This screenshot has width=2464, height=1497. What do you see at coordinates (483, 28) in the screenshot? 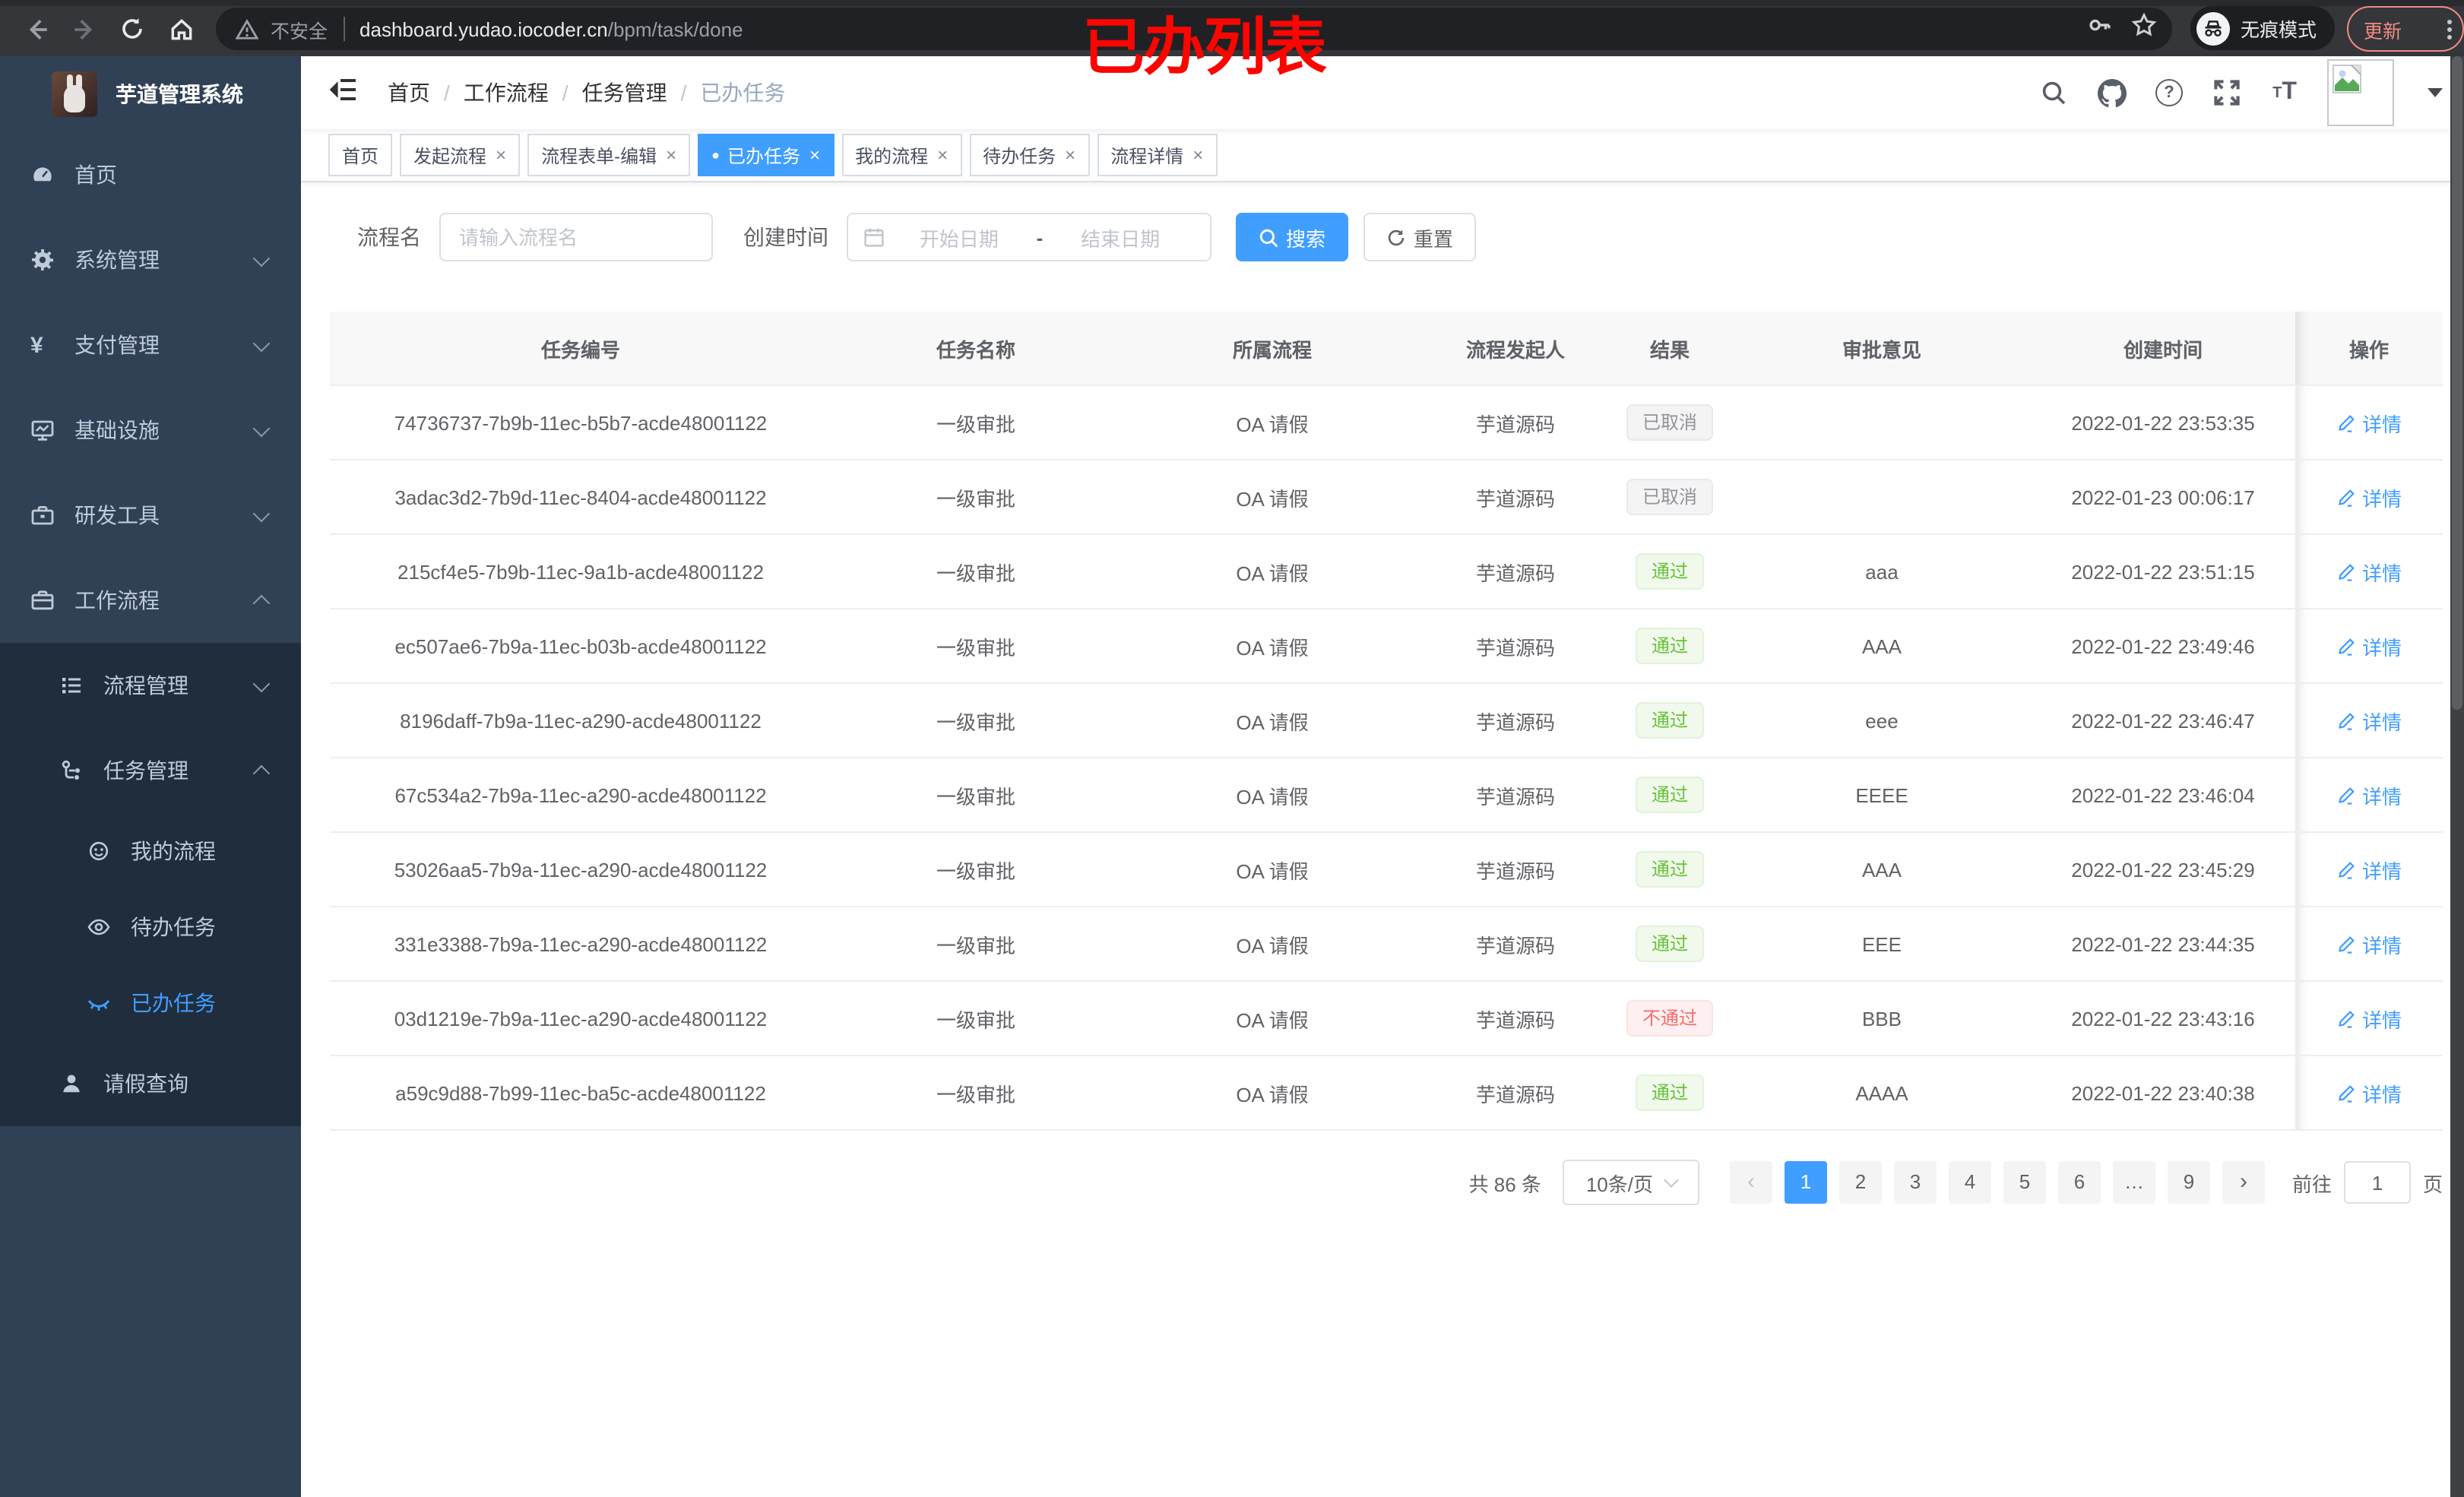
I see `url-host: dashboard.yudao.iocoder.cn` at bounding box center [483, 28].